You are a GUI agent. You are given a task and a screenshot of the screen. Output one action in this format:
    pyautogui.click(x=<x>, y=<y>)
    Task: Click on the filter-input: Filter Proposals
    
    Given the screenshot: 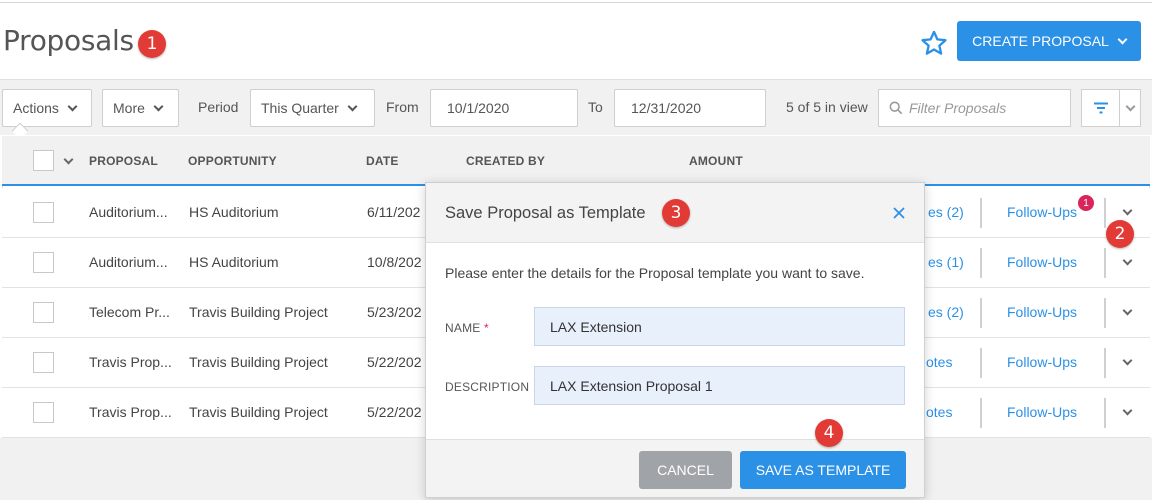 What is the action you would take?
    pyautogui.click(x=974, y=108)
    